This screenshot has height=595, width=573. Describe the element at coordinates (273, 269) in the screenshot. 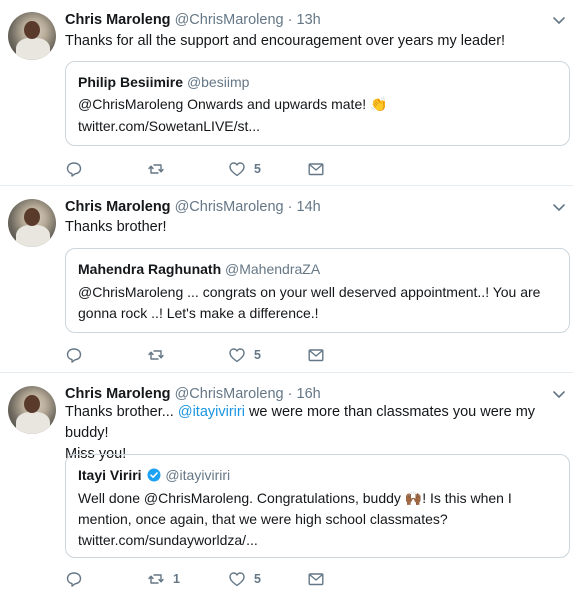

I see `quoted-author-handle: @MahendraZA` at that location.